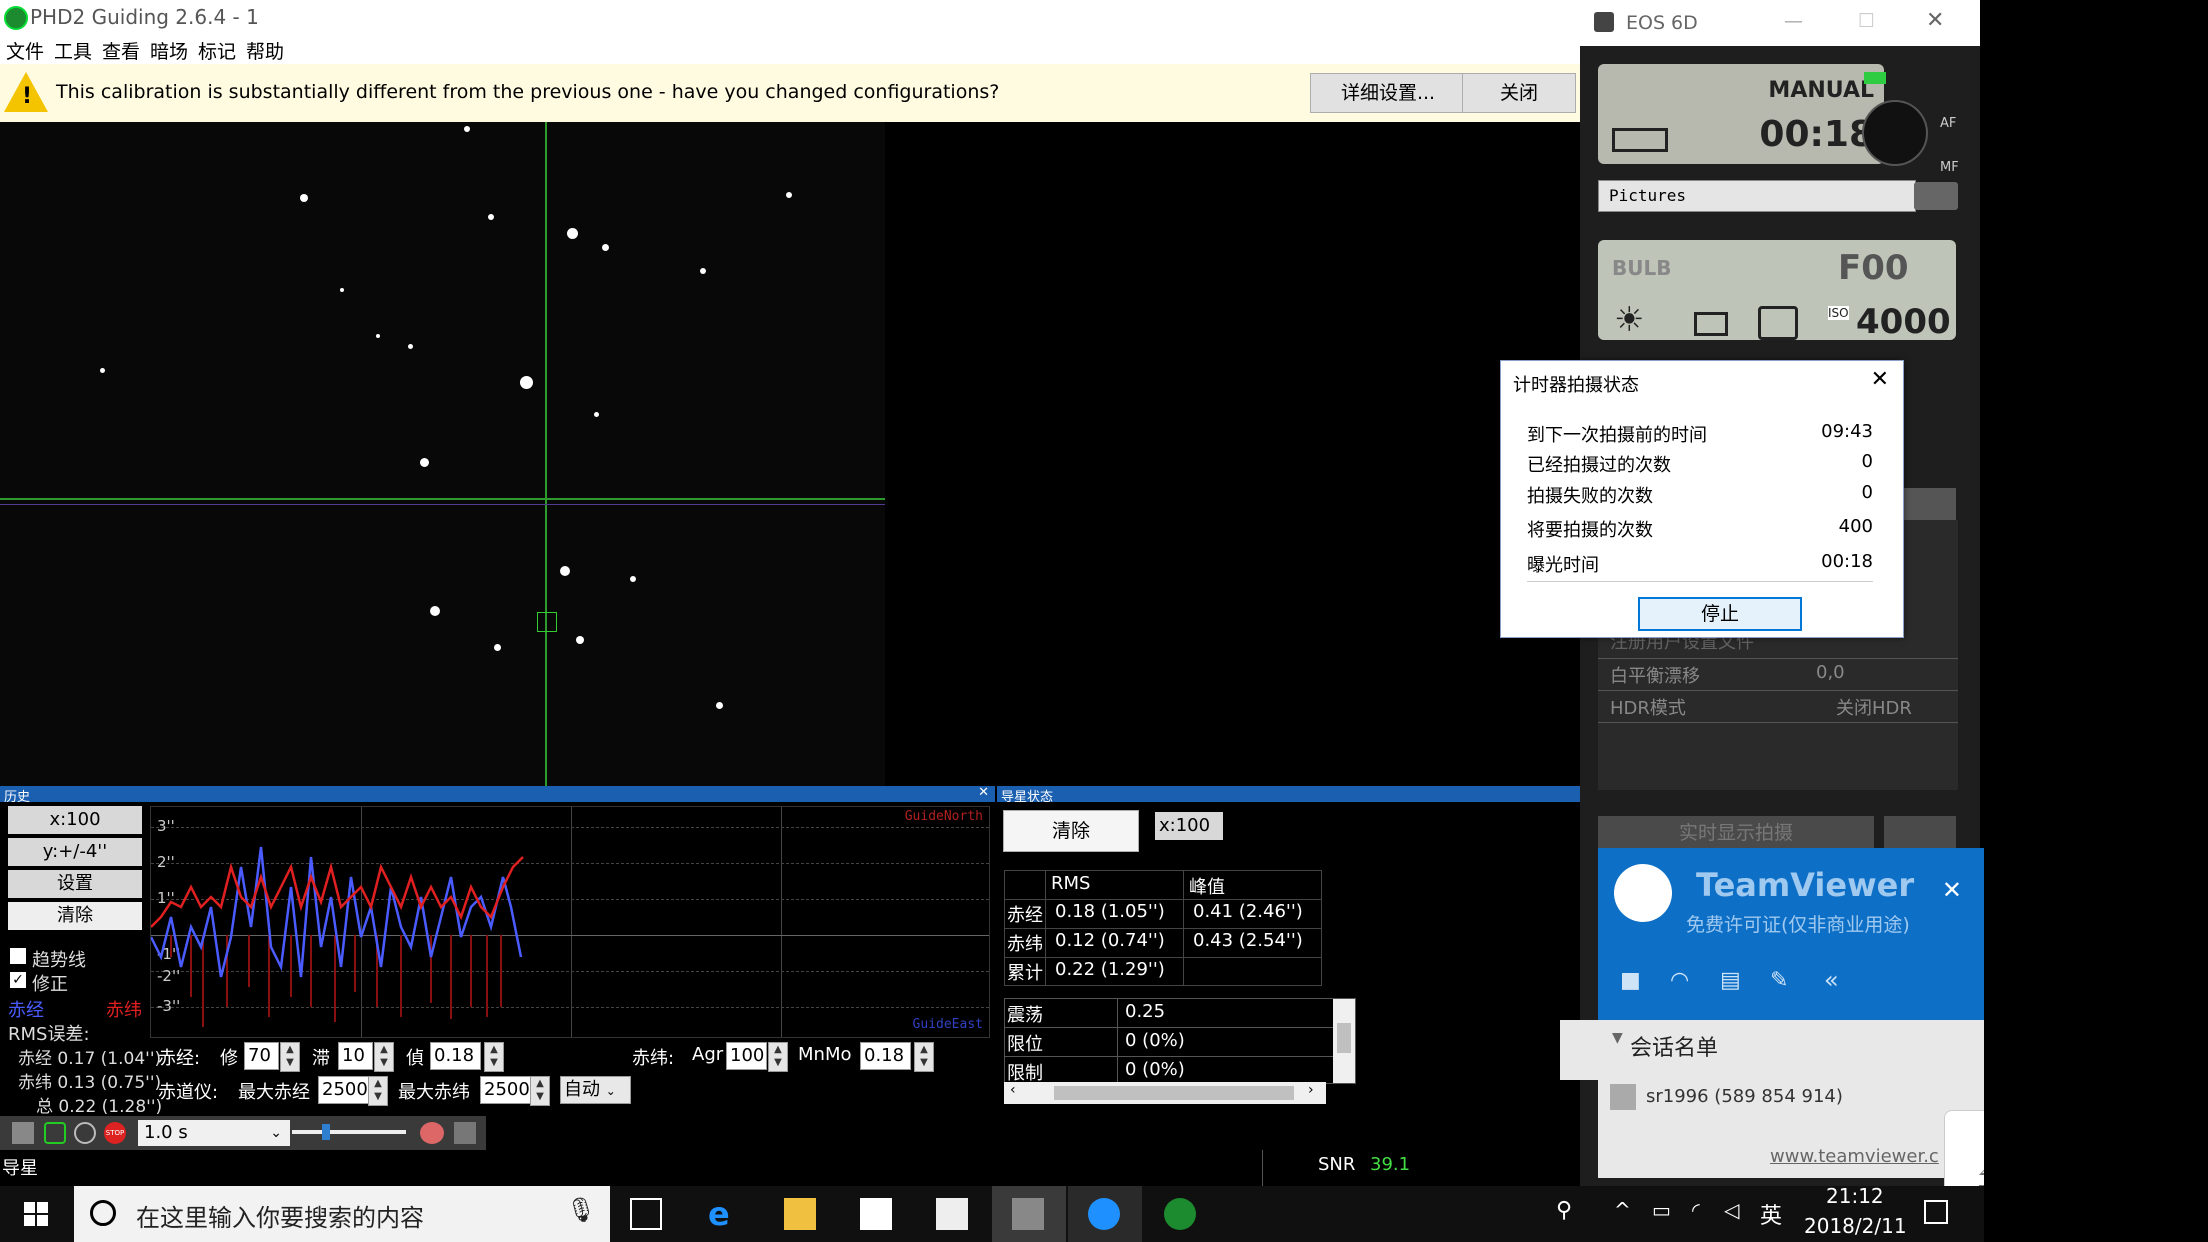  What do you see at coordinates (1778, 706) in the screenshot?
I see `settings-row: HDR模式 关闭HDR` at bounding box center [1778, 706].